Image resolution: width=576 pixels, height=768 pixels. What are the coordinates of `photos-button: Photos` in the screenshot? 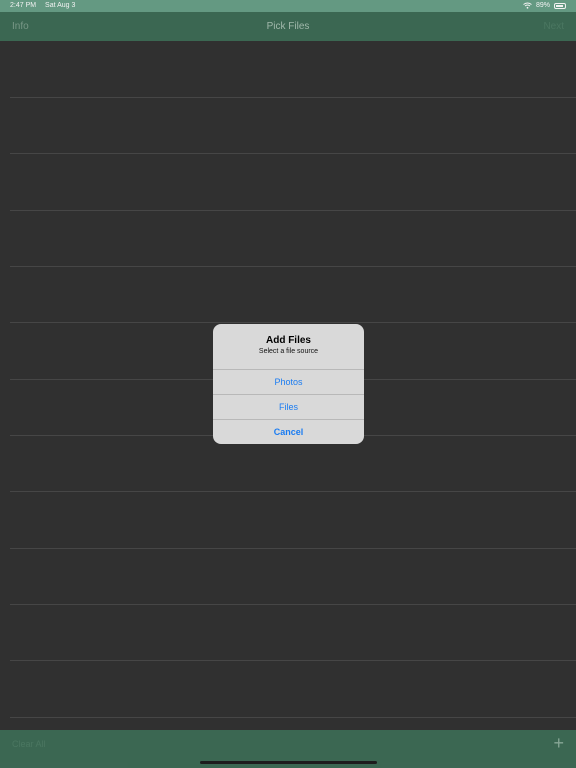 It's located at (288, 381).